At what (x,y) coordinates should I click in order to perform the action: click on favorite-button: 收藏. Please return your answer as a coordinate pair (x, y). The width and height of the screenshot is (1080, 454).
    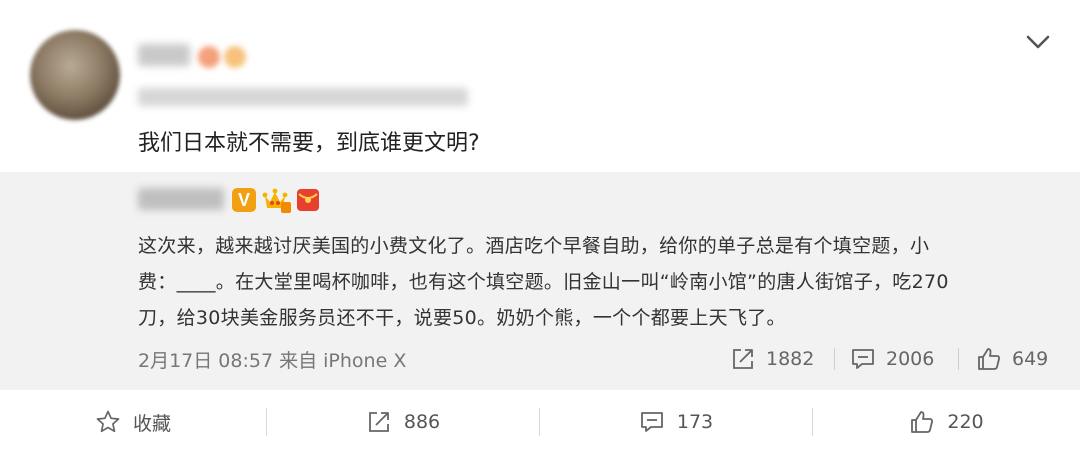
    Looking at the image, I should click on (133, 422).